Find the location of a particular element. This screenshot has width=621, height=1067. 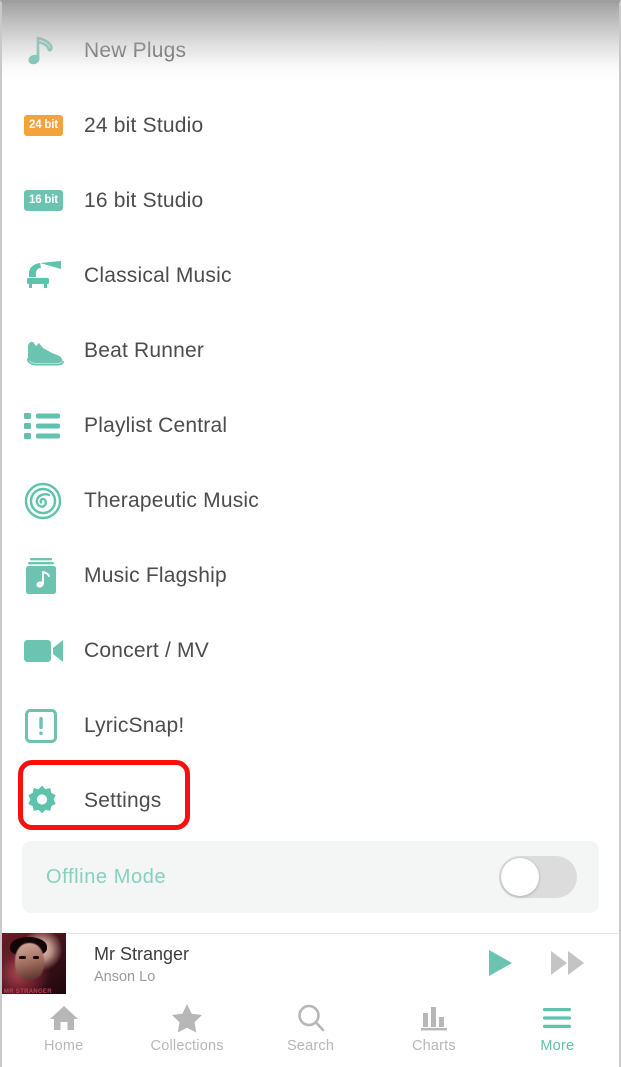

badge-24bit-text: 24 bit is located at coordinates (43, 125).